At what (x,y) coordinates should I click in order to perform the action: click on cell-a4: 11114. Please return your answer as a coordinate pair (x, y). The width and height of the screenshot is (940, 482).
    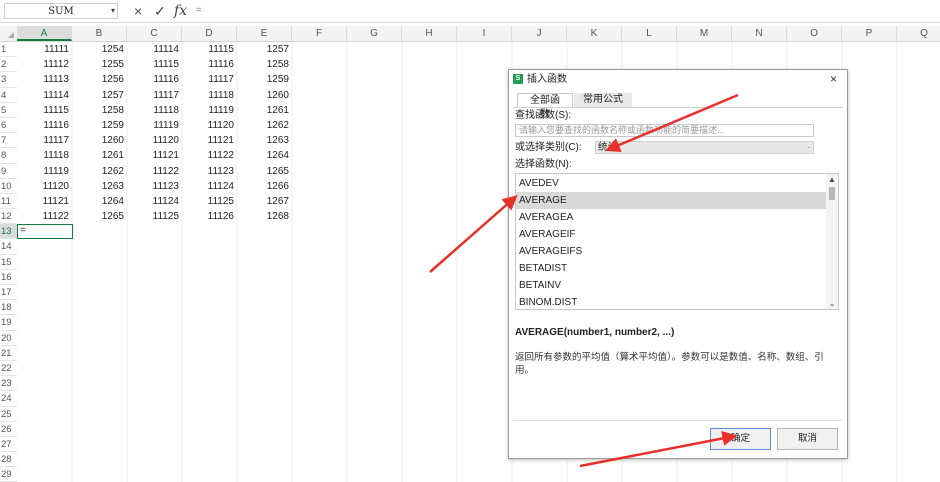
    Looking at the image, I should click on (44, 95).